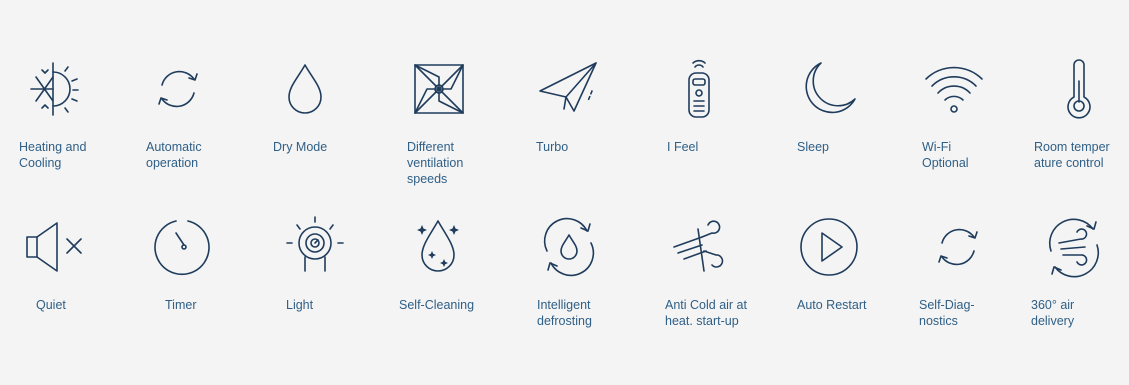 The width and height of the screenshot is (1129, 385). I want to click on feature-label: Self-Diag- nostics, so click(947, 313).